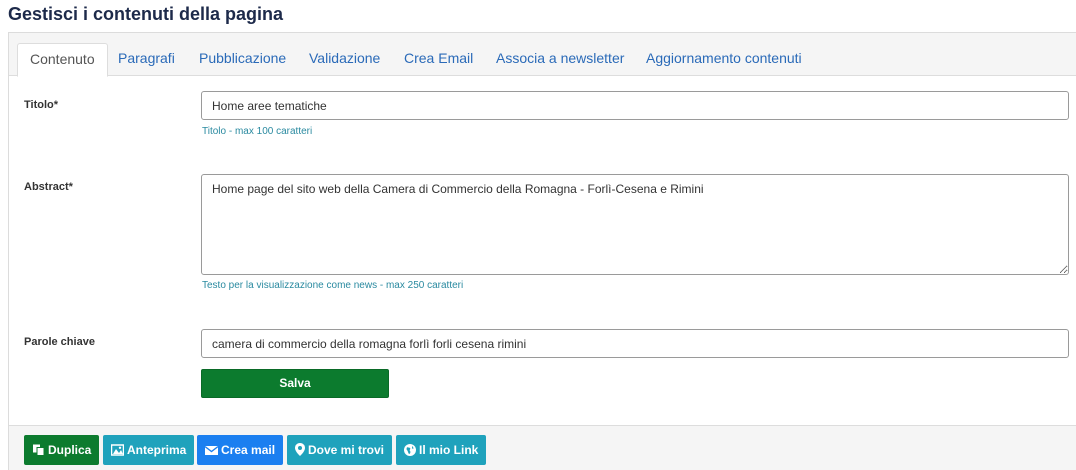 Image resolution: width=1076 pixels, height=470 pixels. Describe the element at coordinates (48, 187) in the screenshot. I see `abstract-label: Abstract*` at that location.